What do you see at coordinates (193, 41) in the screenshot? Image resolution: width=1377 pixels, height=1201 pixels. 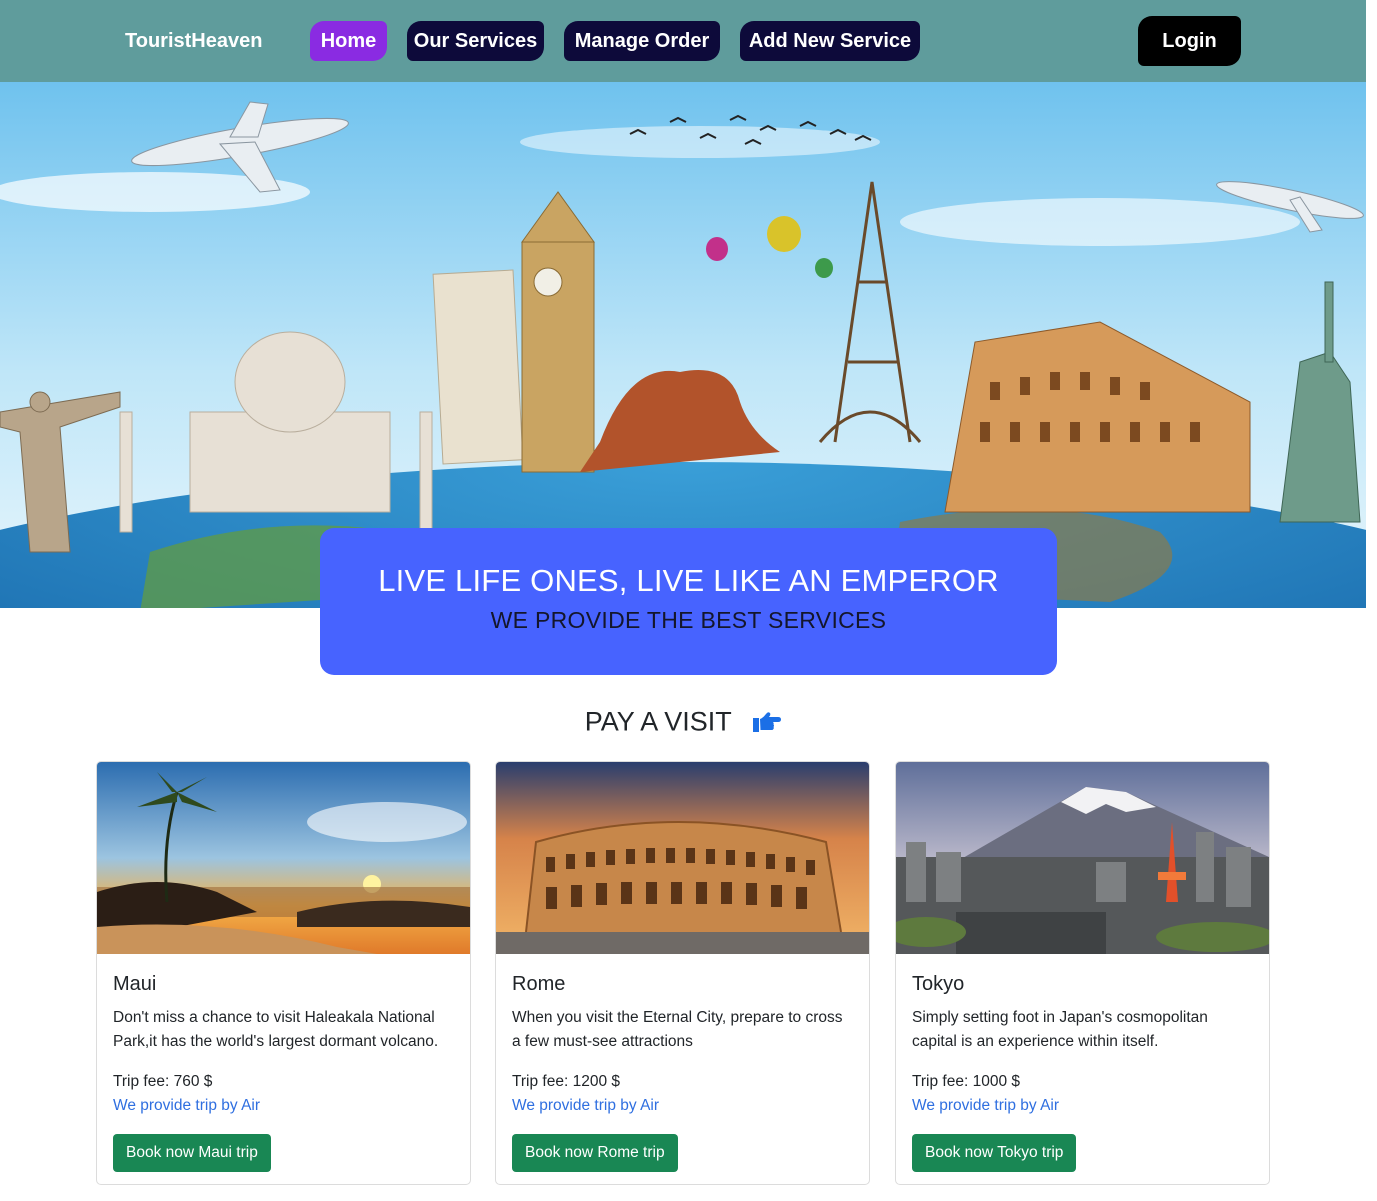 I see `brand-logo: TouristHeaven` at bounding box center [193, 41].